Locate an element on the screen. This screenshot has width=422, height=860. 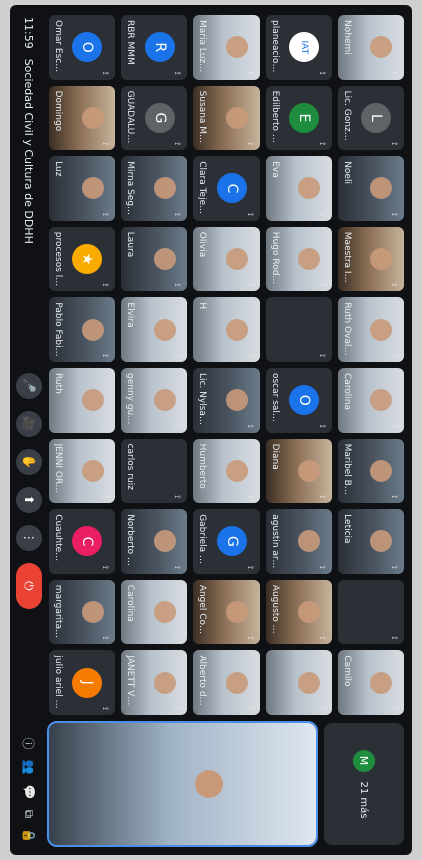
call-controls: 🎤 🎥 ✋ ⬆ ⋮ ⏻ is located at coordinates (29, 490).